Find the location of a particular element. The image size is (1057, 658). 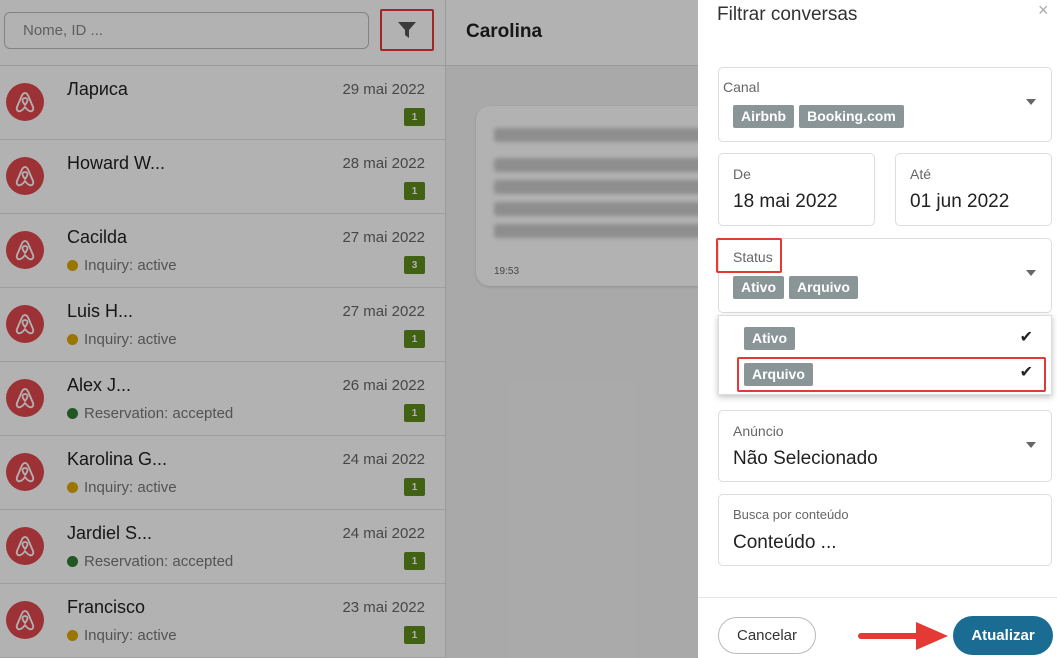

date-to-field: Até 01 jun 2022 is located at coordinates (973, 189).